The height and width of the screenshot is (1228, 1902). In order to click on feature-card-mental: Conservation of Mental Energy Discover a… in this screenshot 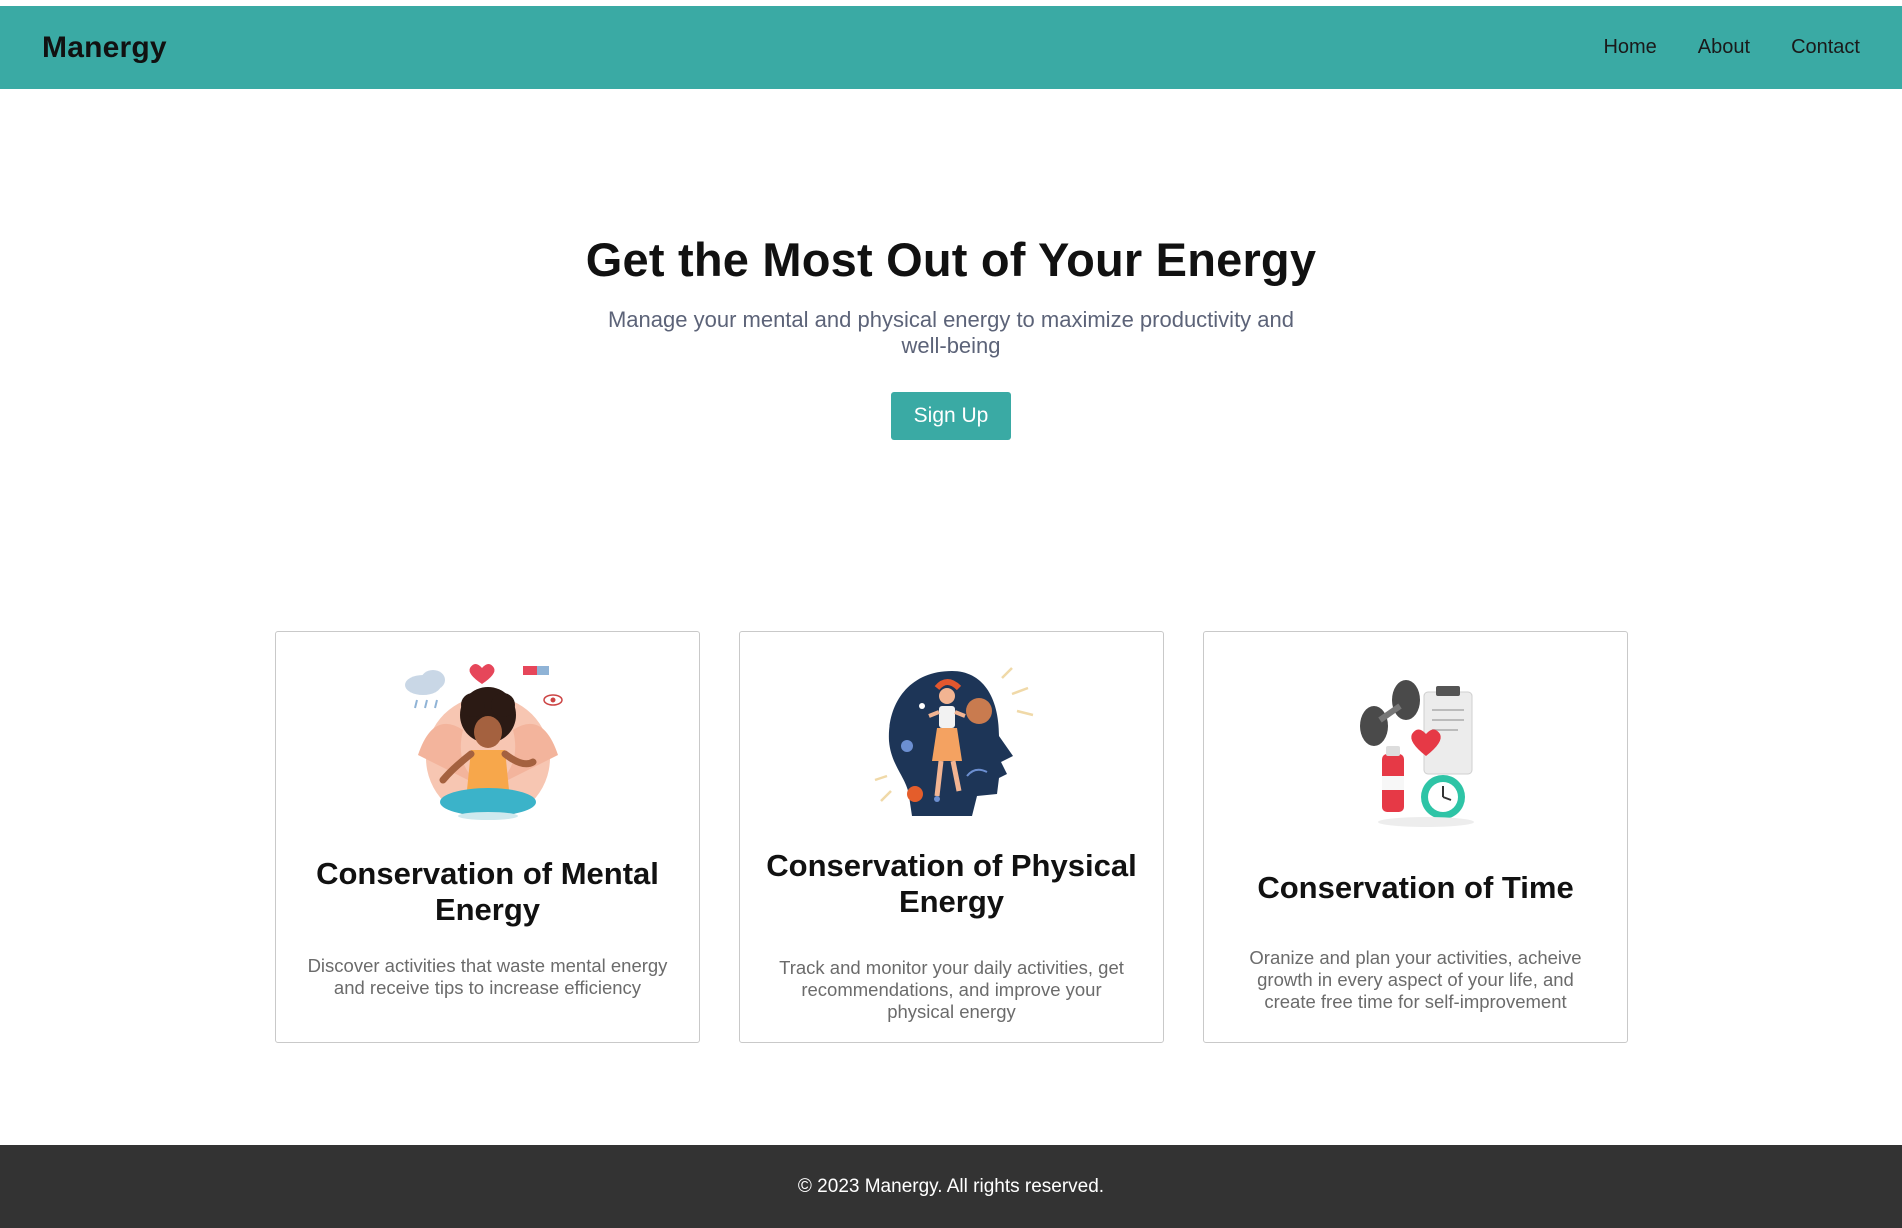, I will do `click(487, 837)`.